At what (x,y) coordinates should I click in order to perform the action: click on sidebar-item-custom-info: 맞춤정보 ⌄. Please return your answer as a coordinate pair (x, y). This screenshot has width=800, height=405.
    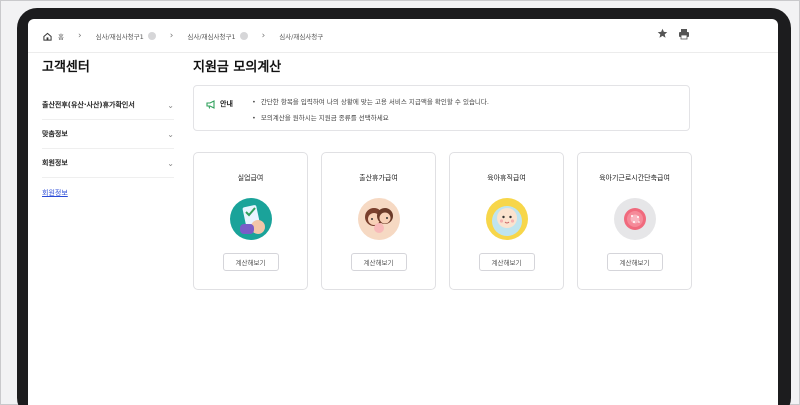
    Looking at the image, I should click on (108, 134).